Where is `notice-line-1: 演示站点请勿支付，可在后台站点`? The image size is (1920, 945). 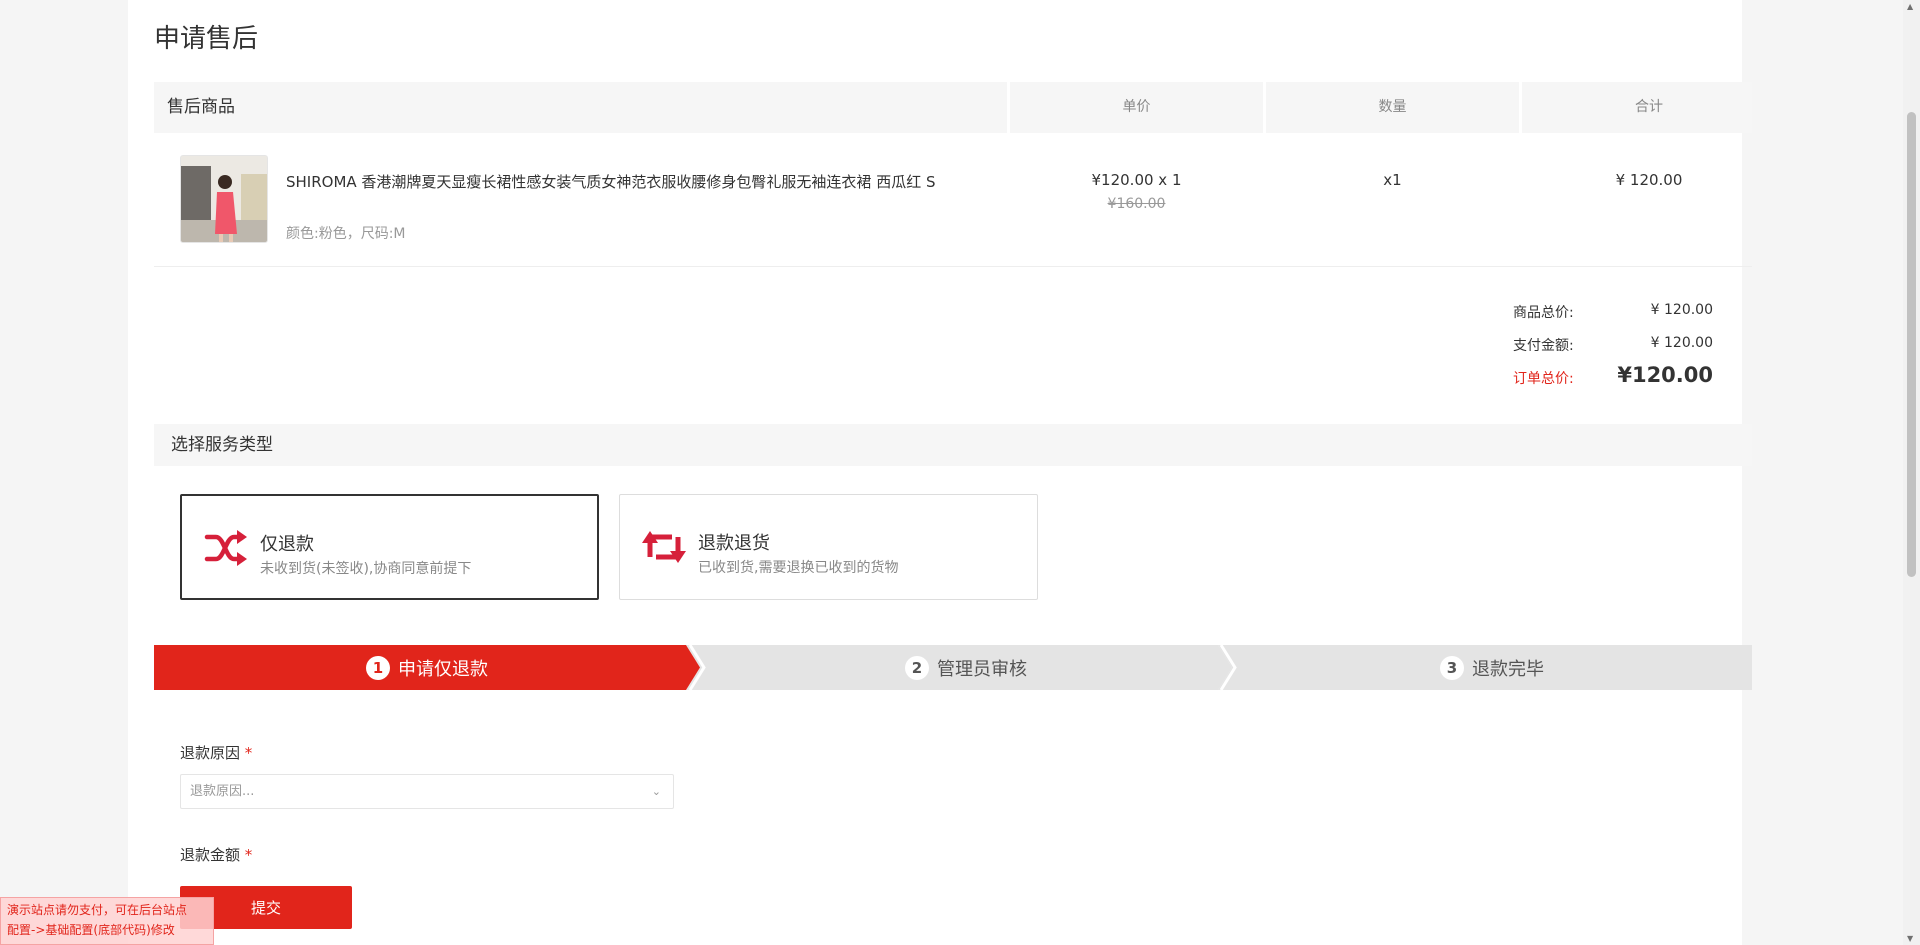
notice-line-1: 演示站点请勿支付，可在后台站点 is located at coordinates (97, 910).